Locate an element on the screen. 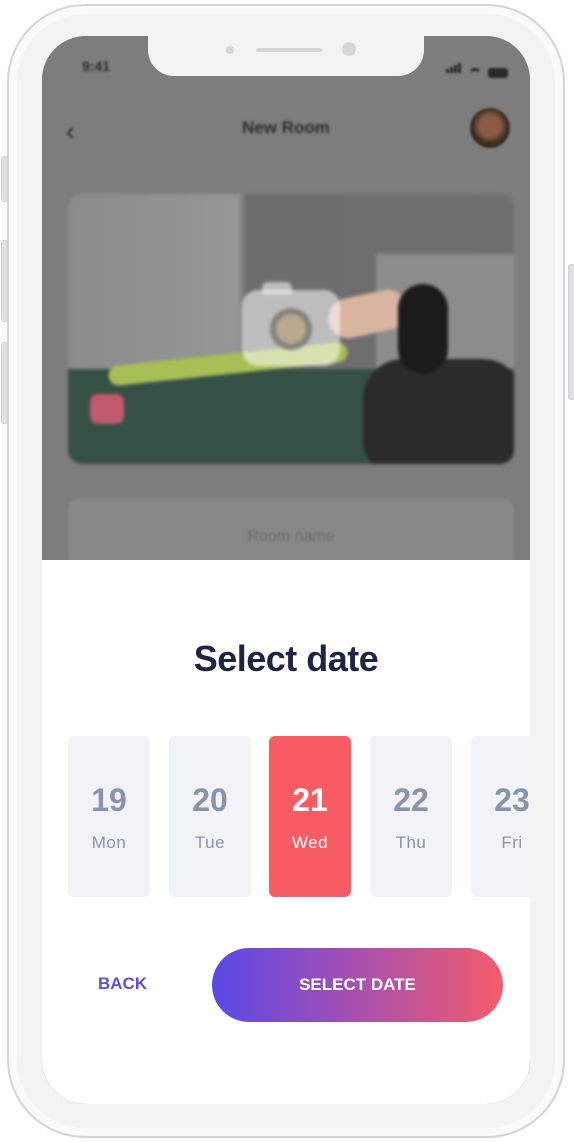 This screenshot has width=574, height=1142. wifi-icon is located at coordinates (475, 73).